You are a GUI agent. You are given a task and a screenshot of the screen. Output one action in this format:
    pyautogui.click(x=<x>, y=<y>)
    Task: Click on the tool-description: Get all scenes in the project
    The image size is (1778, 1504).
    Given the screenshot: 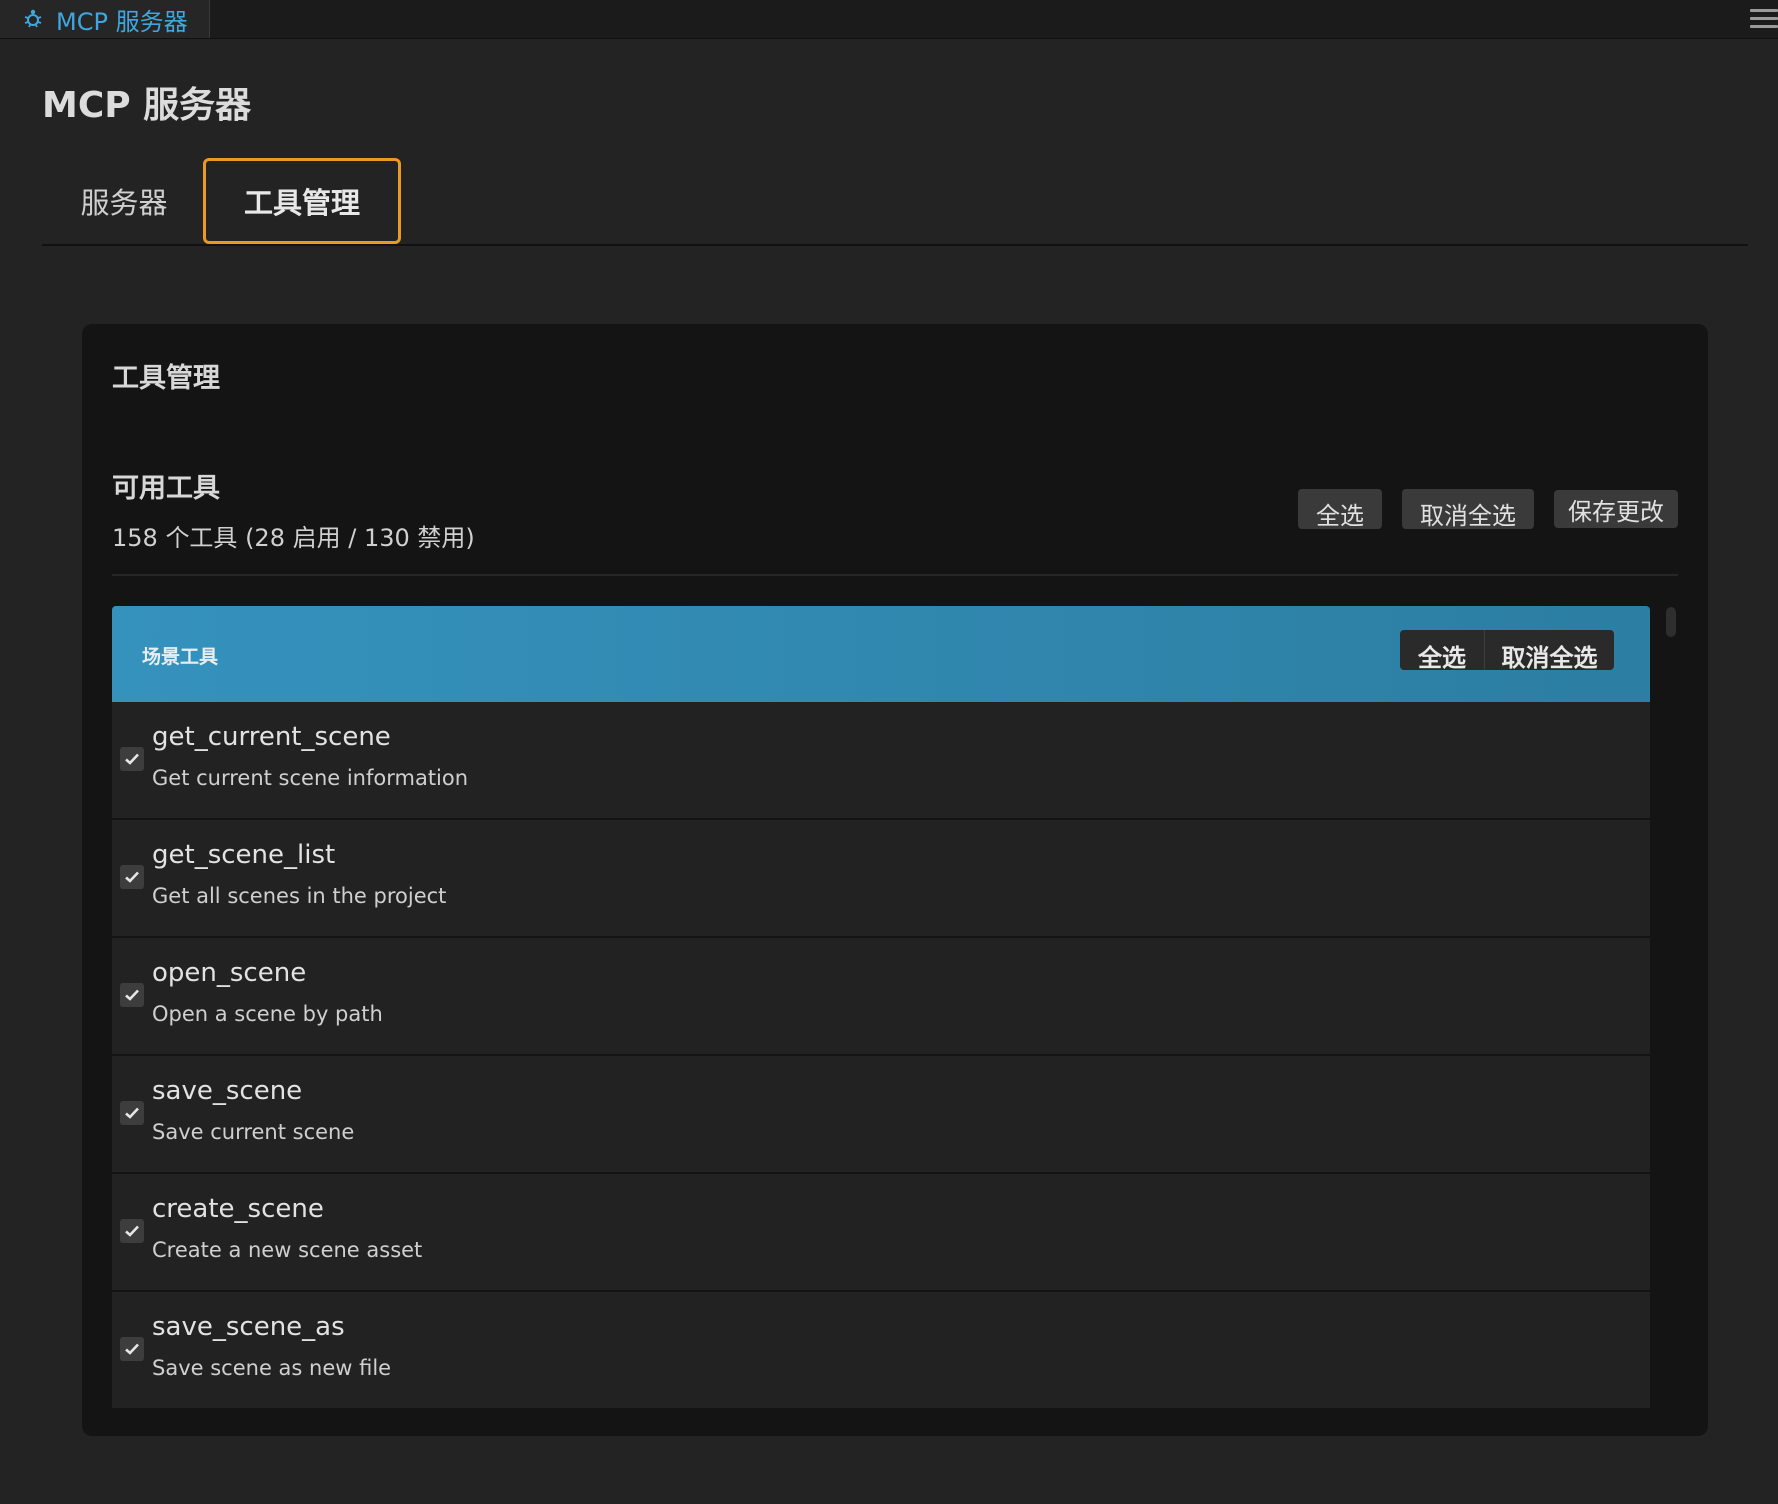 What is the action you would take?
    pyautogui.click(x=299, y=896)
    